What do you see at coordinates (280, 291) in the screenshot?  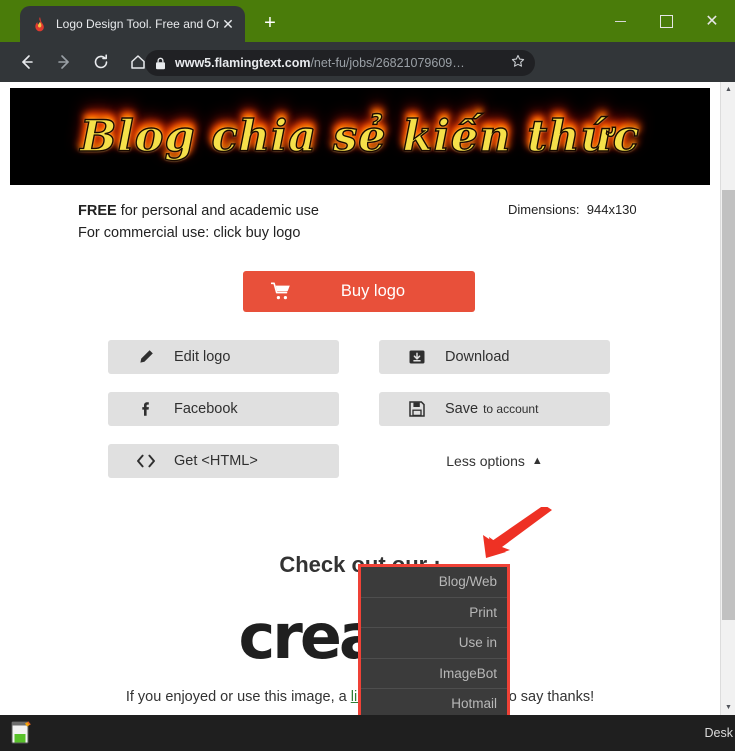 I see `shopping-cart-icon` at bounding box center [280, 291].